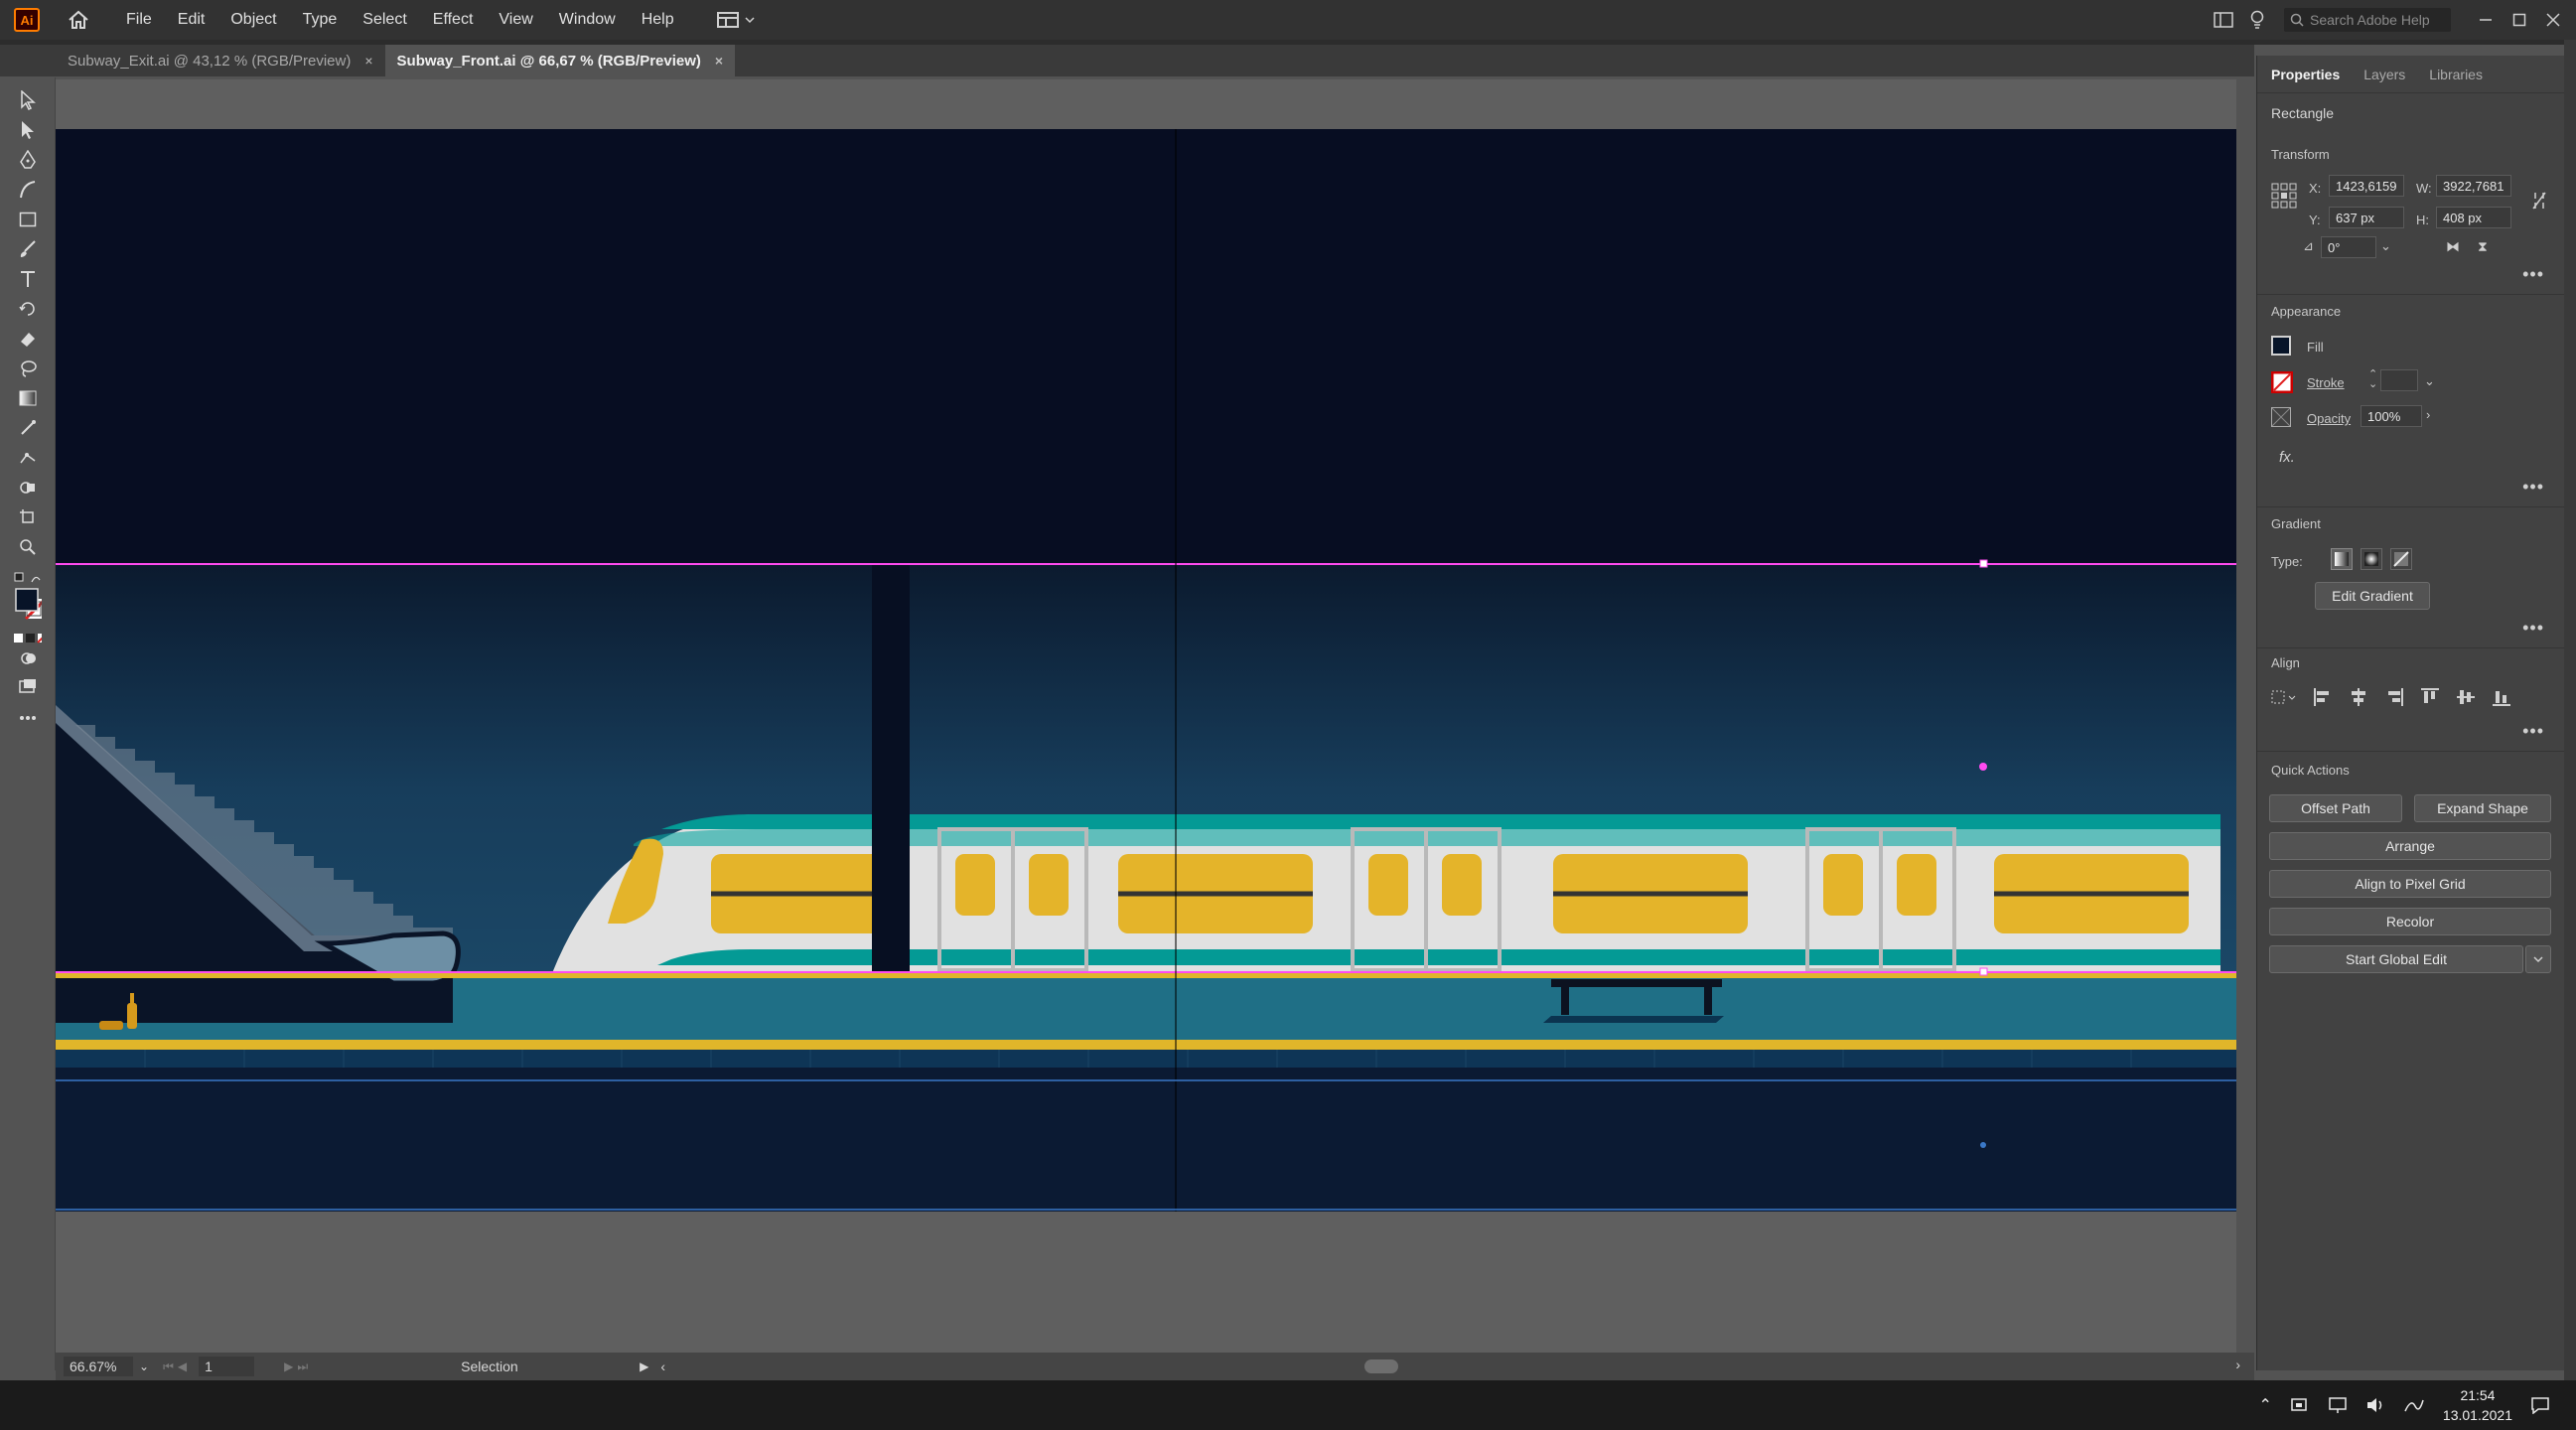 The image size is (2576, 1430). What do you see at coordinates (2482, 808) in the screenshot?
I see `expand-shape-button: Expand Shape` at bounding box center [2482, 808].